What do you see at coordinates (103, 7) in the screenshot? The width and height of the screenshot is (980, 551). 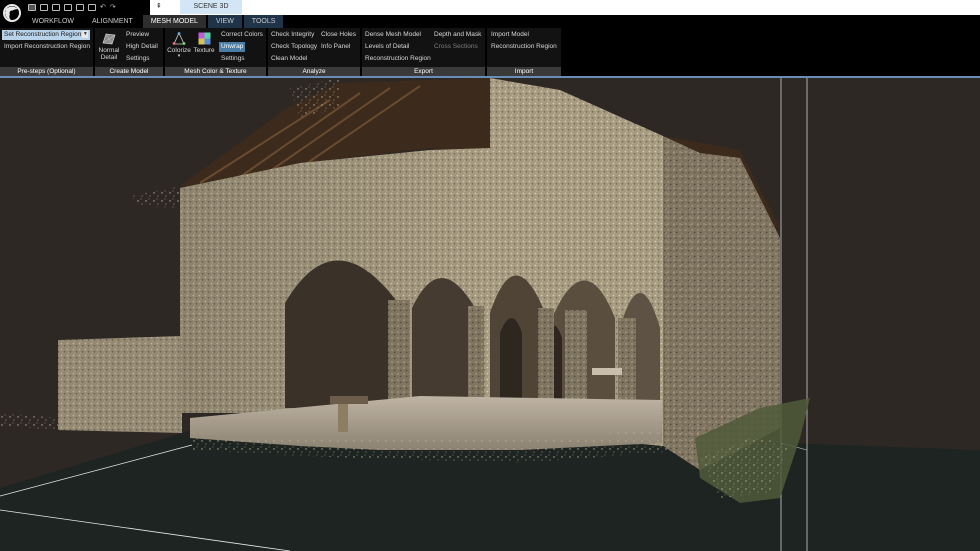 I see `undo-icon: ↶` at bounding box center [103, 7].